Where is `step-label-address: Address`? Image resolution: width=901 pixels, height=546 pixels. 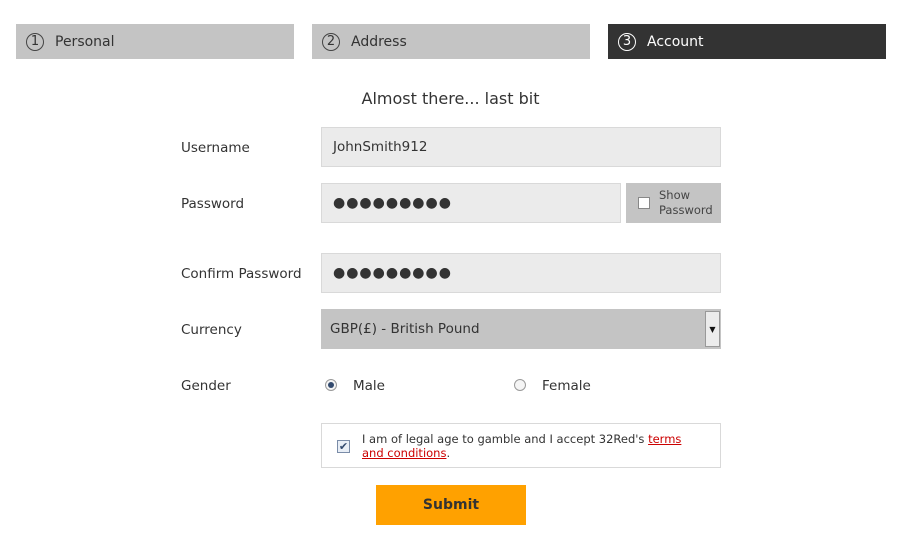
step-label-address: Address is located at coordinates (379, 41).